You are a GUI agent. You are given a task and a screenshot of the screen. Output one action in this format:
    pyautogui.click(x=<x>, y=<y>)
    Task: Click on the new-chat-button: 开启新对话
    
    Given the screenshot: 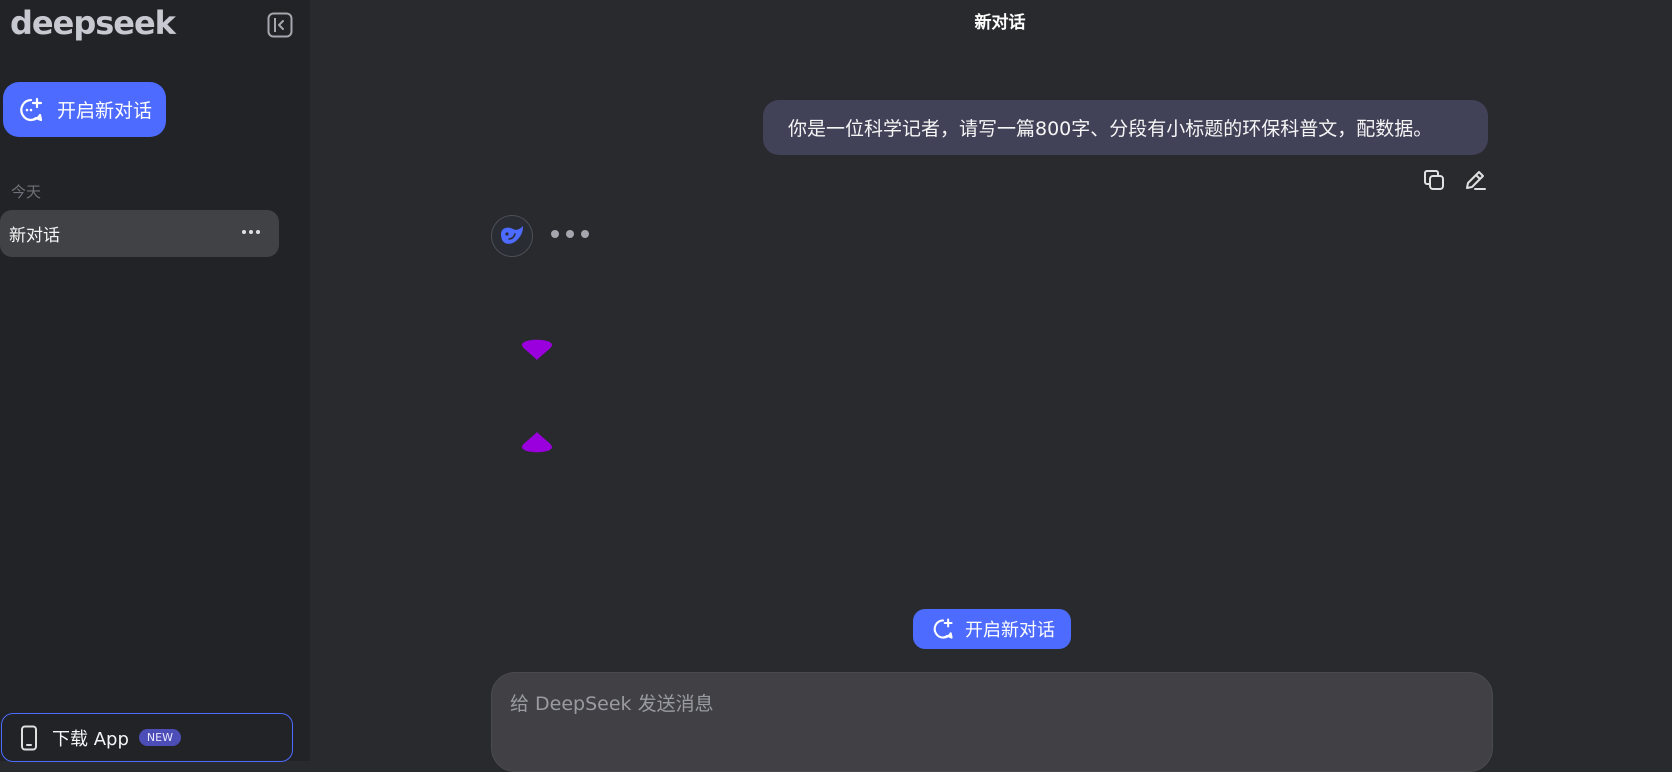 What is the action you would take?
    pyautogui.click(x=84, y=109)
    